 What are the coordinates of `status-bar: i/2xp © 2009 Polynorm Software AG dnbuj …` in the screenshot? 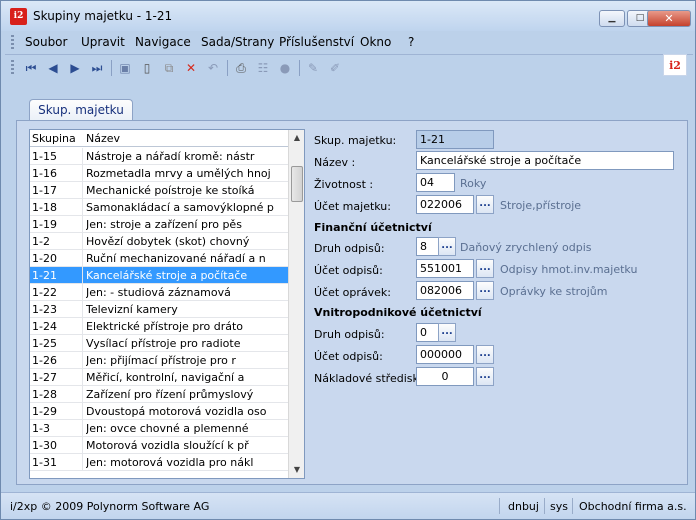 It's located at (348, 505).